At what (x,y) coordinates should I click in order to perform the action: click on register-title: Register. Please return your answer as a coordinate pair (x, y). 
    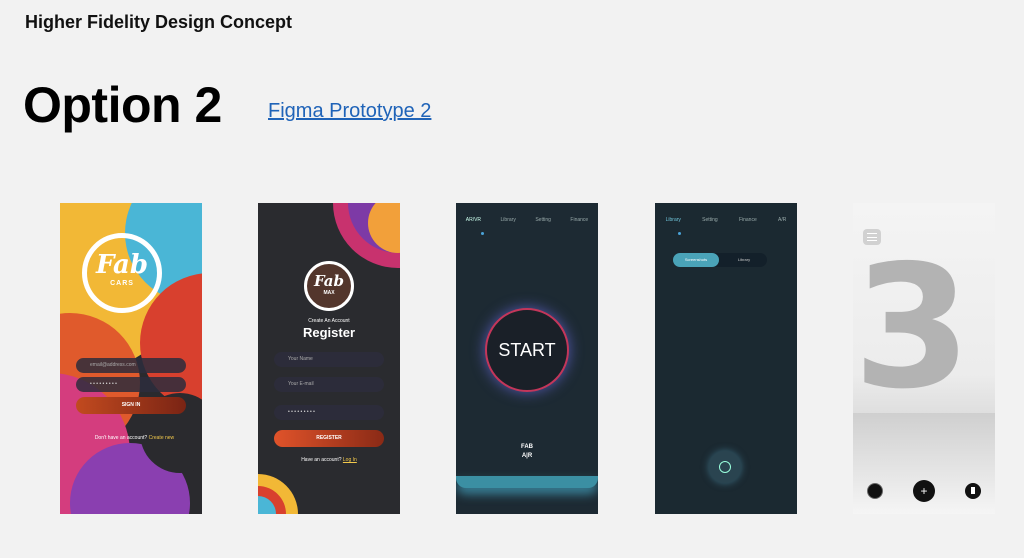
    Looking at the image, I should click on (329, 332).